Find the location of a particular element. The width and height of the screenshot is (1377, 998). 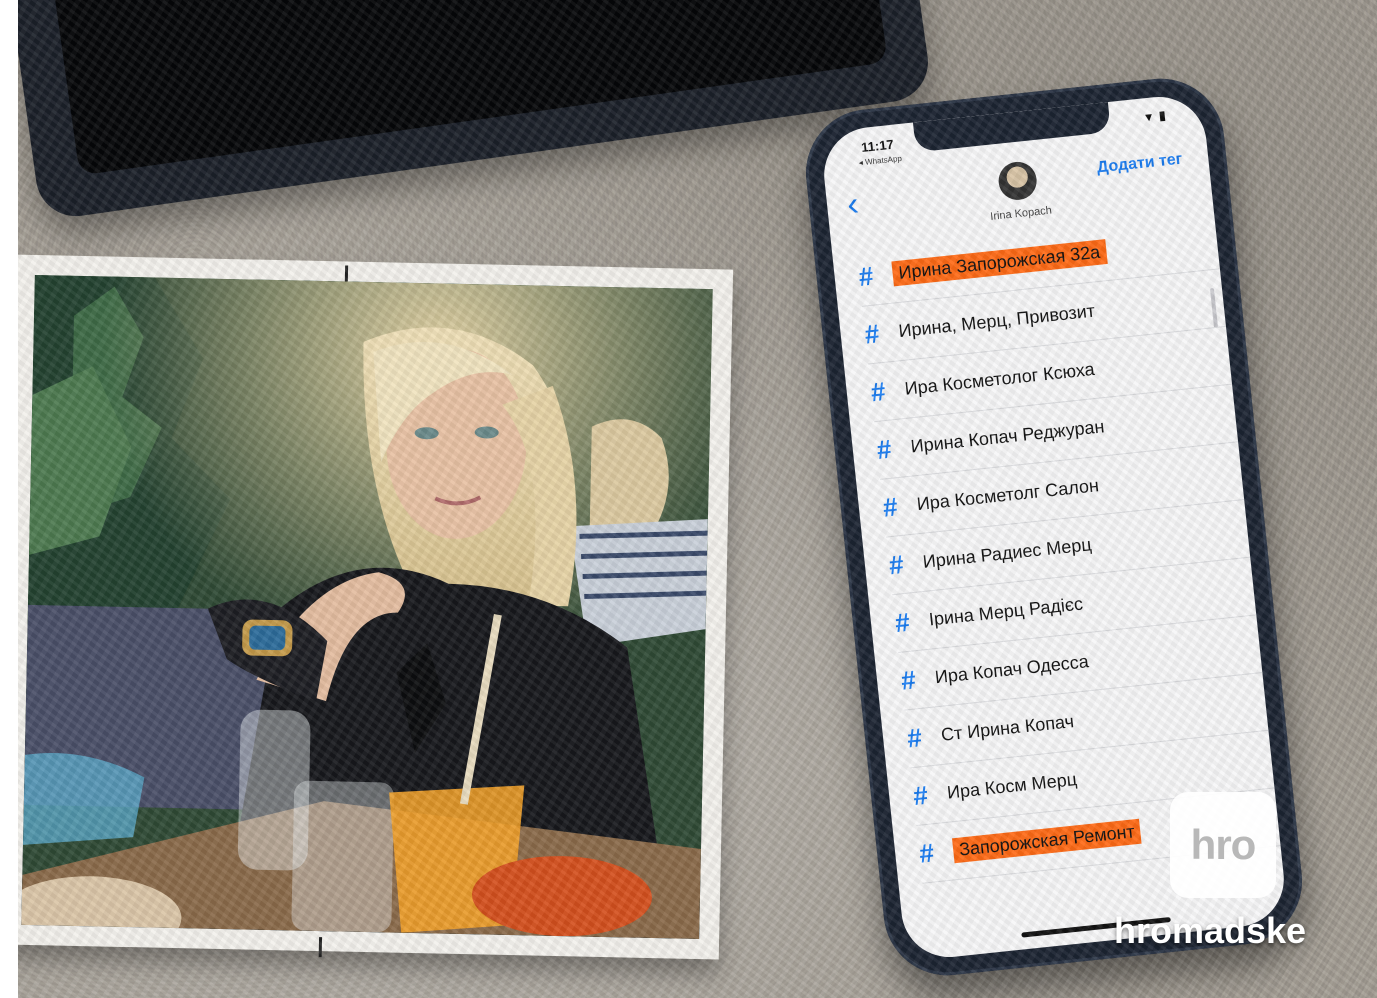

add-tag-button: Додати тег is located at coordinates (1139, 164).